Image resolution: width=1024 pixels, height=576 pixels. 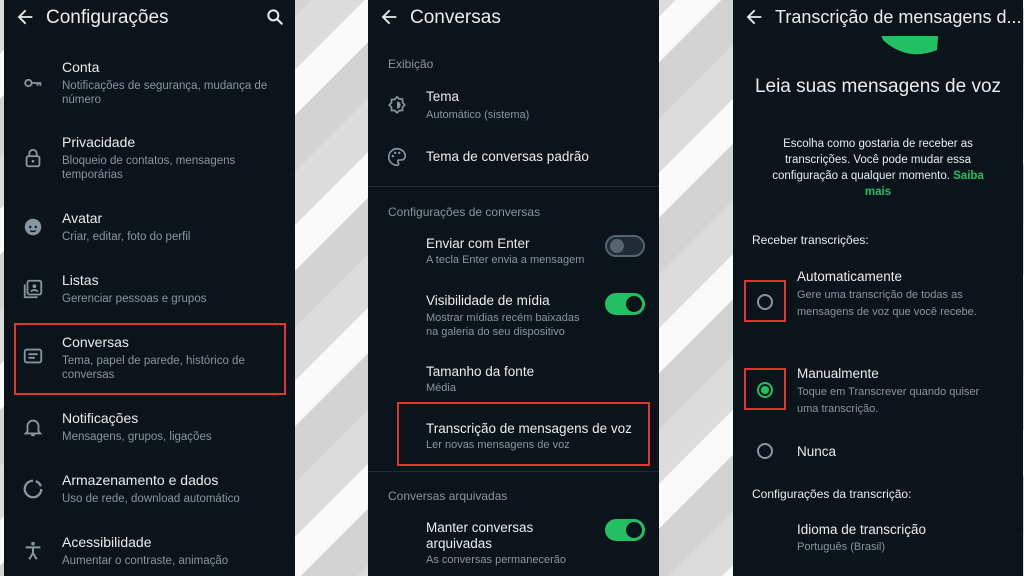 I want to click on setting-transcription-language: Idioma de transcrição Português (Brasil), so click(x=878, y=538).